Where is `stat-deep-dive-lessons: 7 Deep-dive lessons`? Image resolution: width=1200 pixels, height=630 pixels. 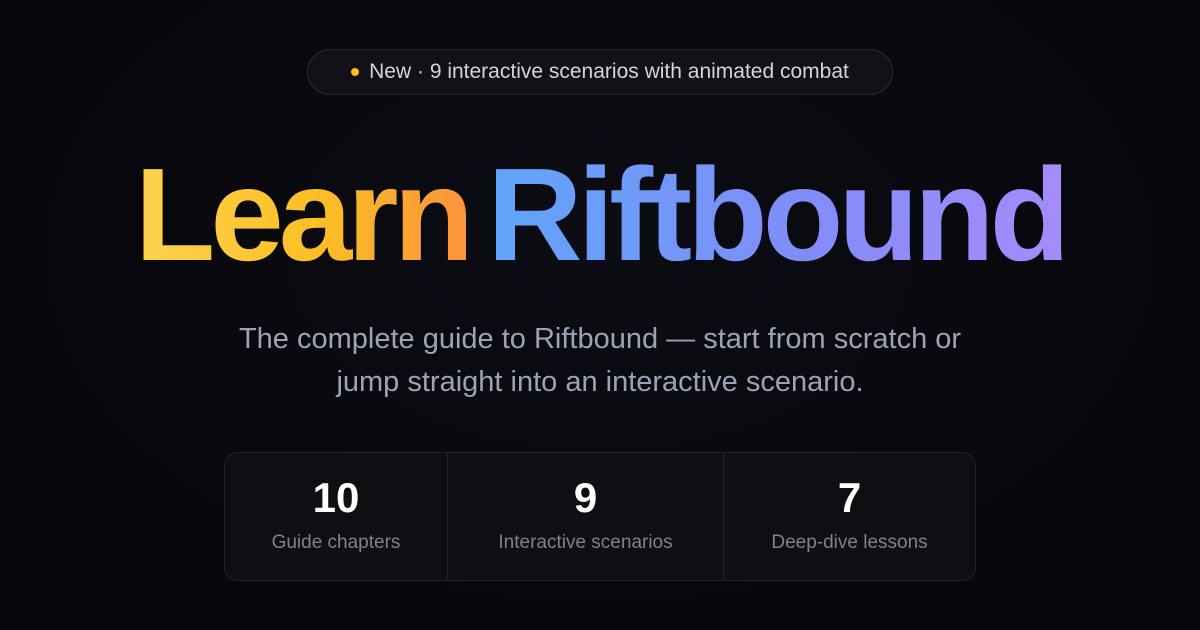
stat-deep-dive-lessons: 7 Deep-dive lessons is located at coordinates (849, 516).